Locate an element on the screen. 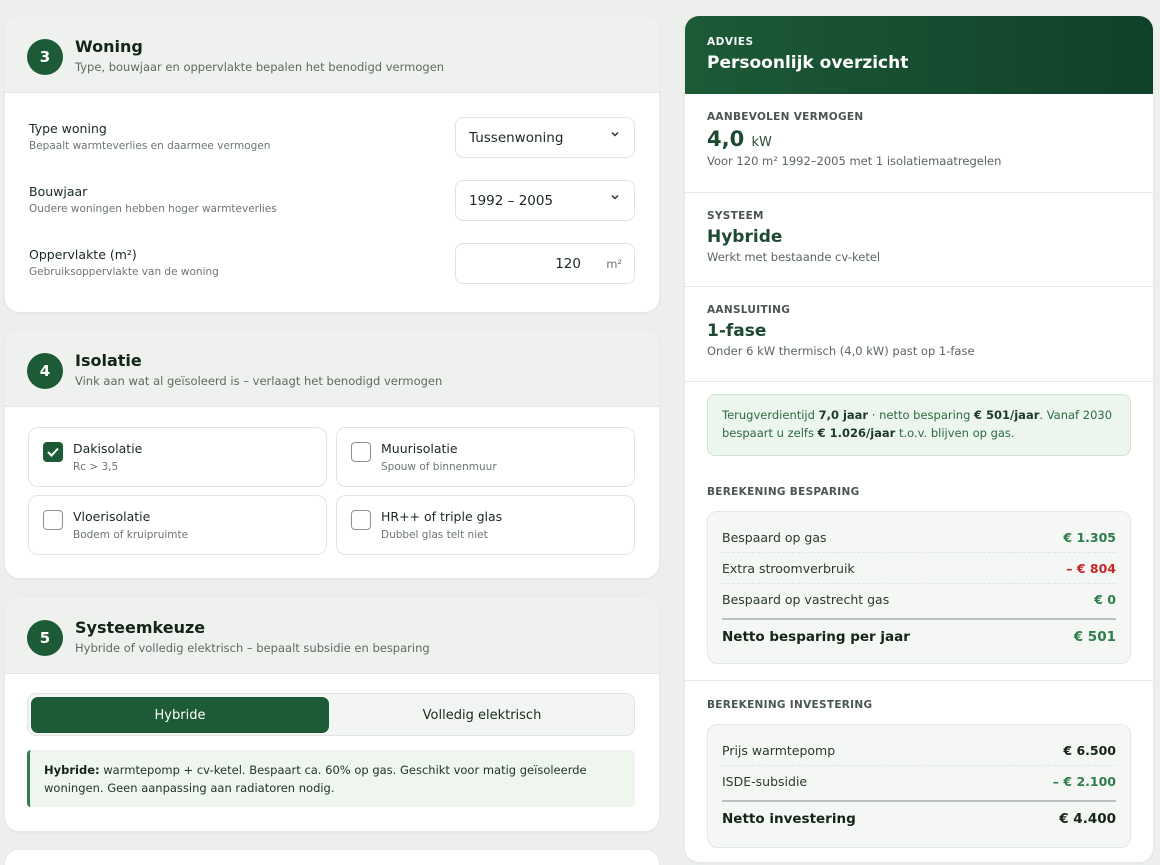 The image size is (1160, 865). option-volledig-elektrisch-button: Volledig elektrisch is located at coordinates (482, 715).